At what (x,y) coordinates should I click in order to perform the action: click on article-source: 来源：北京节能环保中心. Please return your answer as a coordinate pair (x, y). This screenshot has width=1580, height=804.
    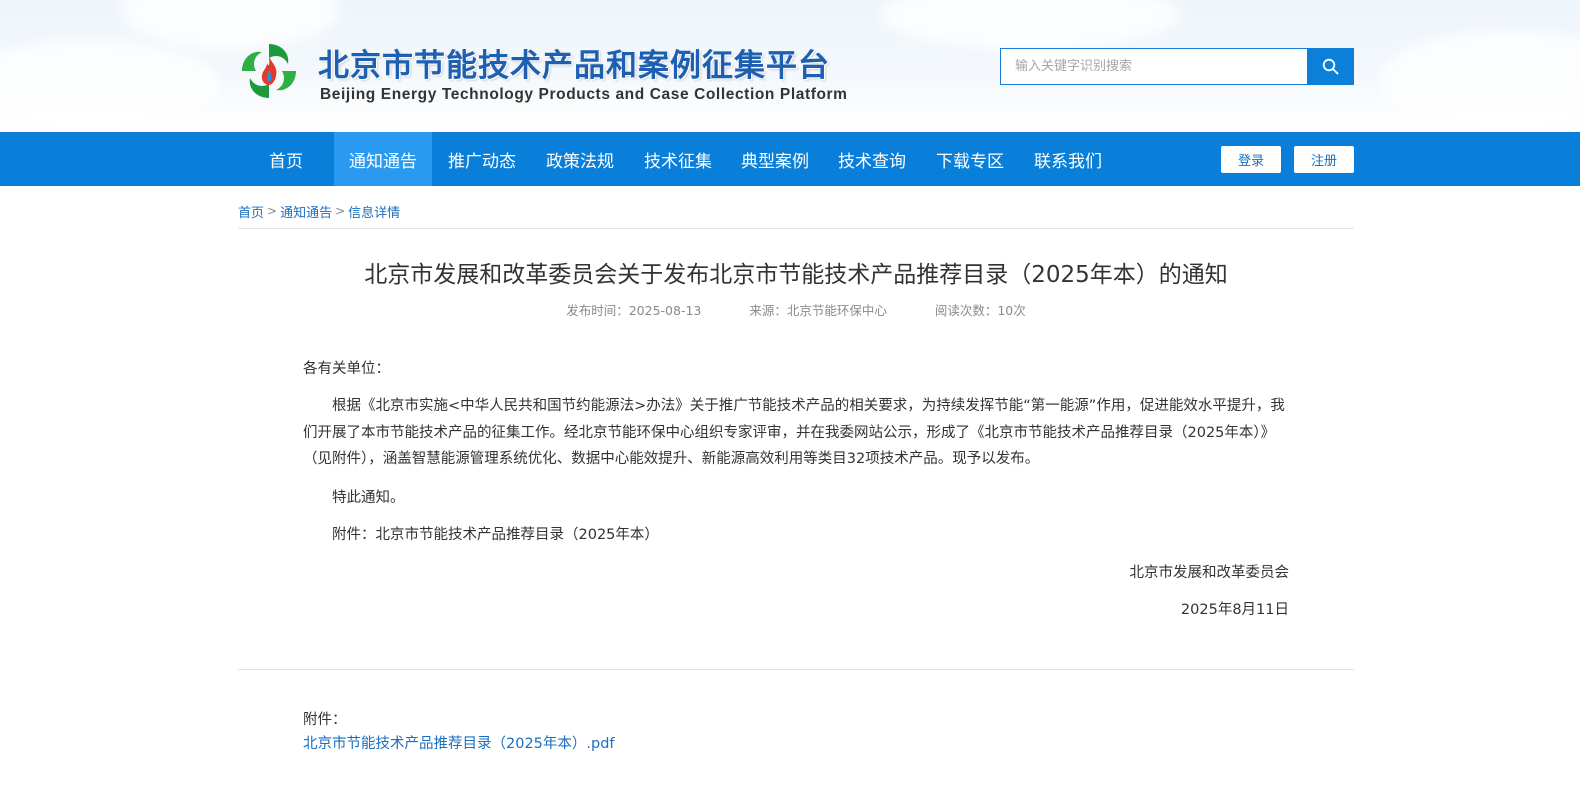
    Looking at the image, I should click on (818, 310).